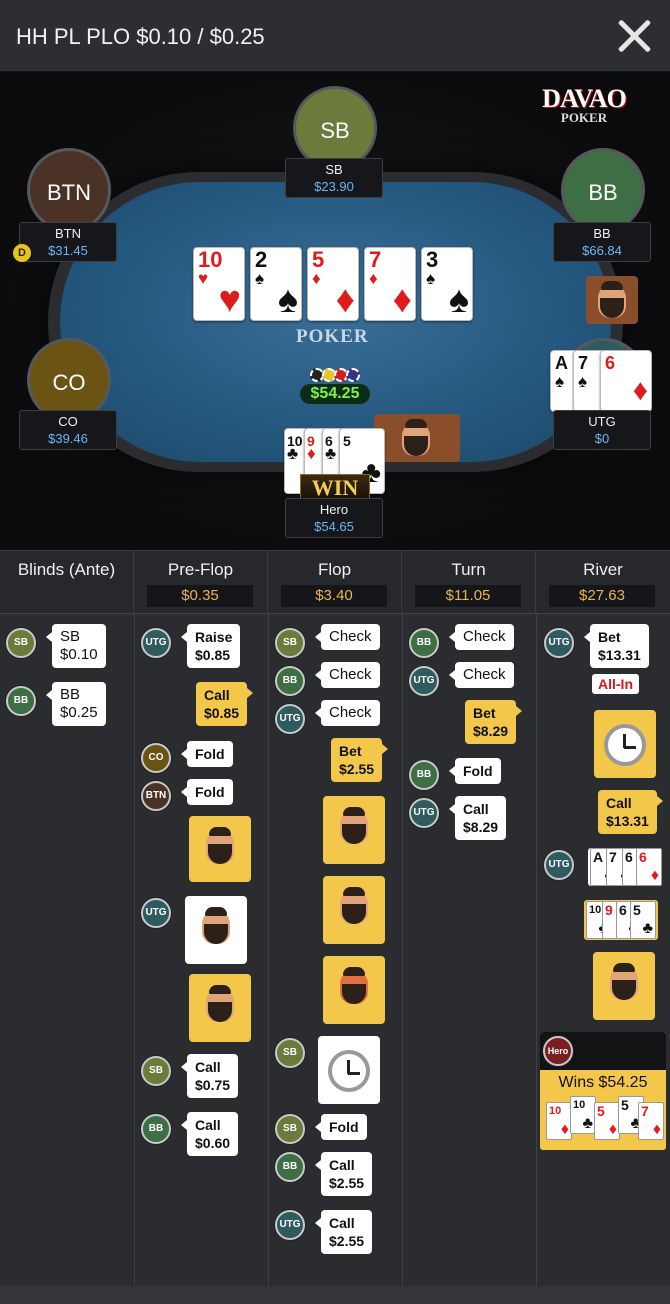  Describe the element at coordinates (603, 1091) in the screenshot. I see `winner-box: Hero Wins $54.25 10 ♦ 10 ♣ 5 ♦ 5 ♣ 7 ♦` at that location.